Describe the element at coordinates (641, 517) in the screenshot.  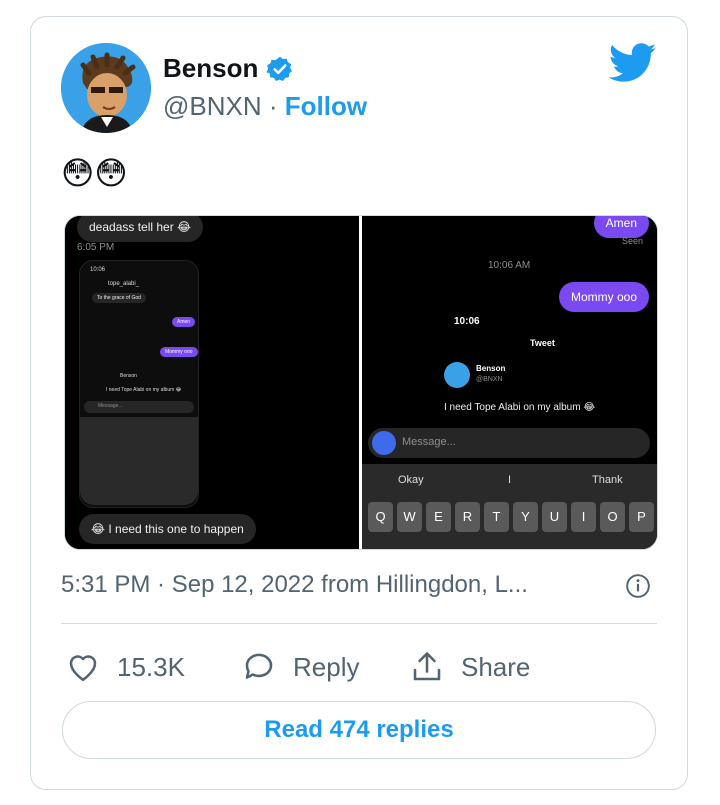
I see `keyboard-key: P` at that location.